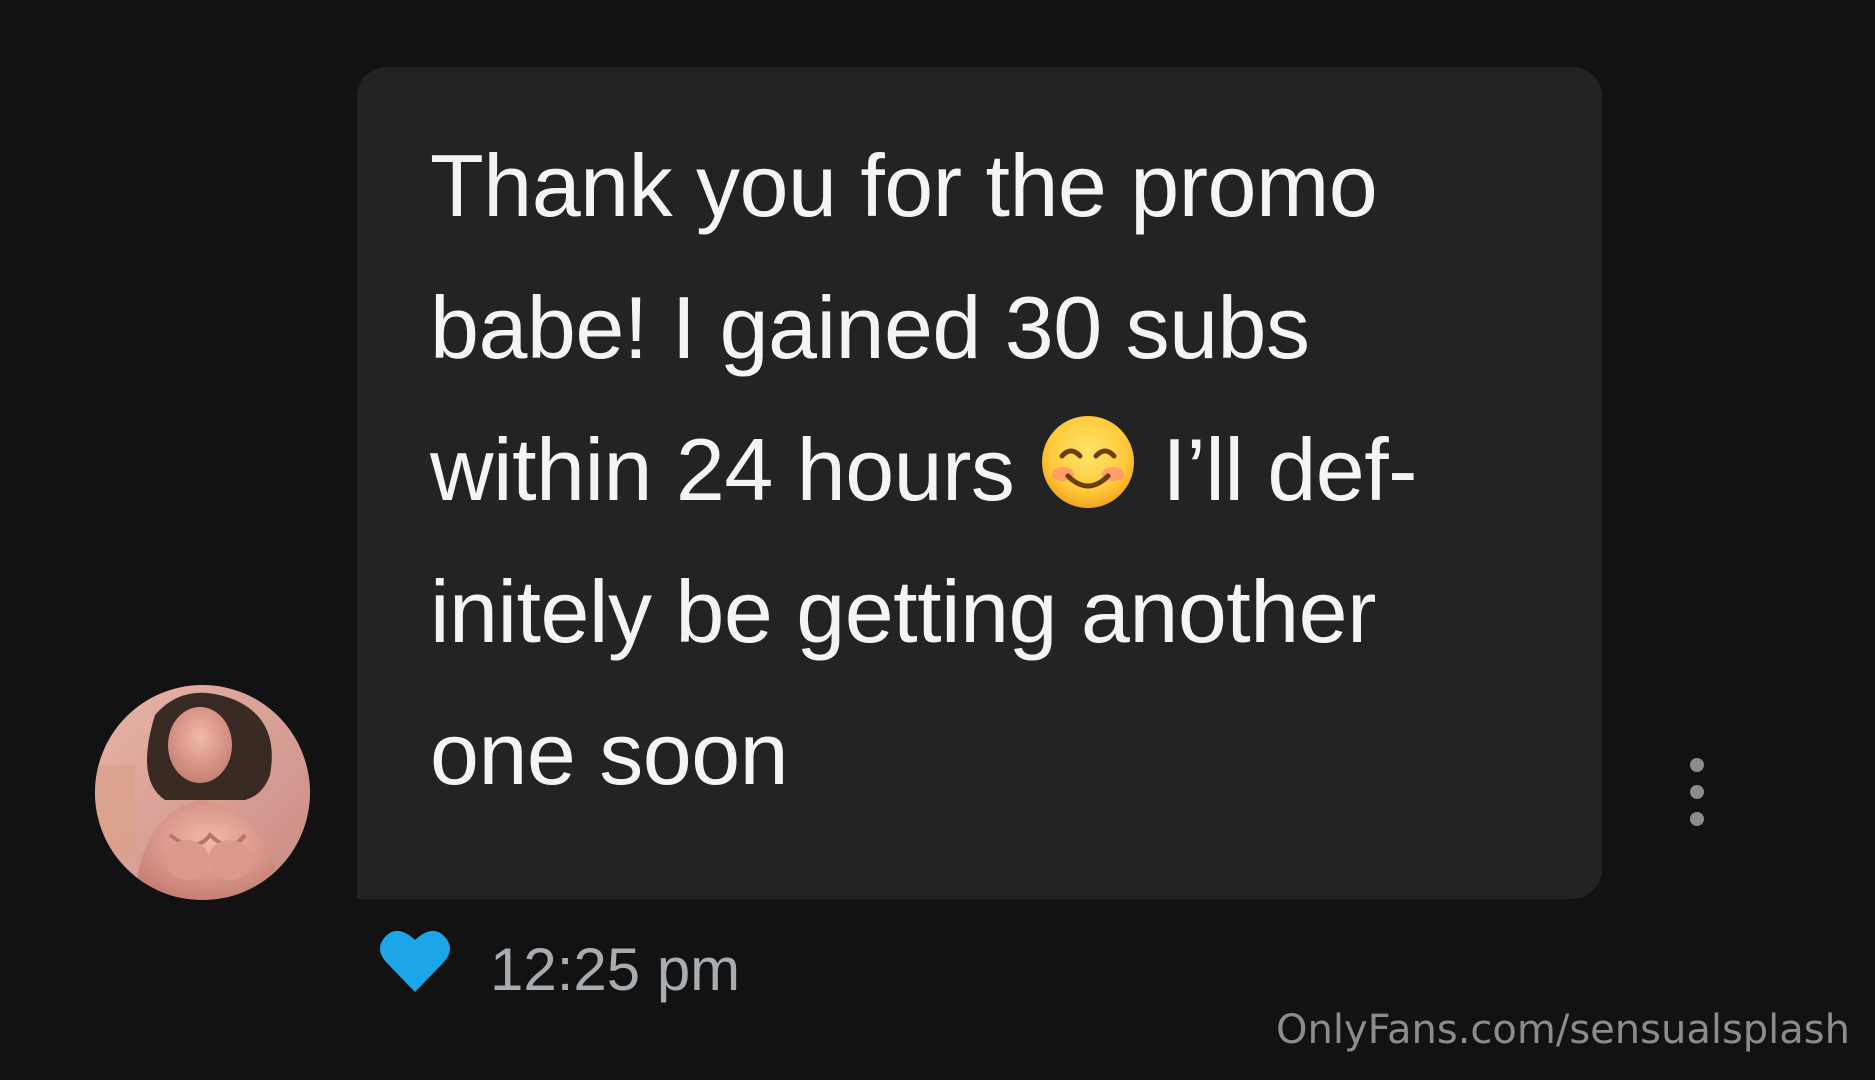 This screenshot has width=1875, height=1080. I want to click on avatar, so click(202, 792).